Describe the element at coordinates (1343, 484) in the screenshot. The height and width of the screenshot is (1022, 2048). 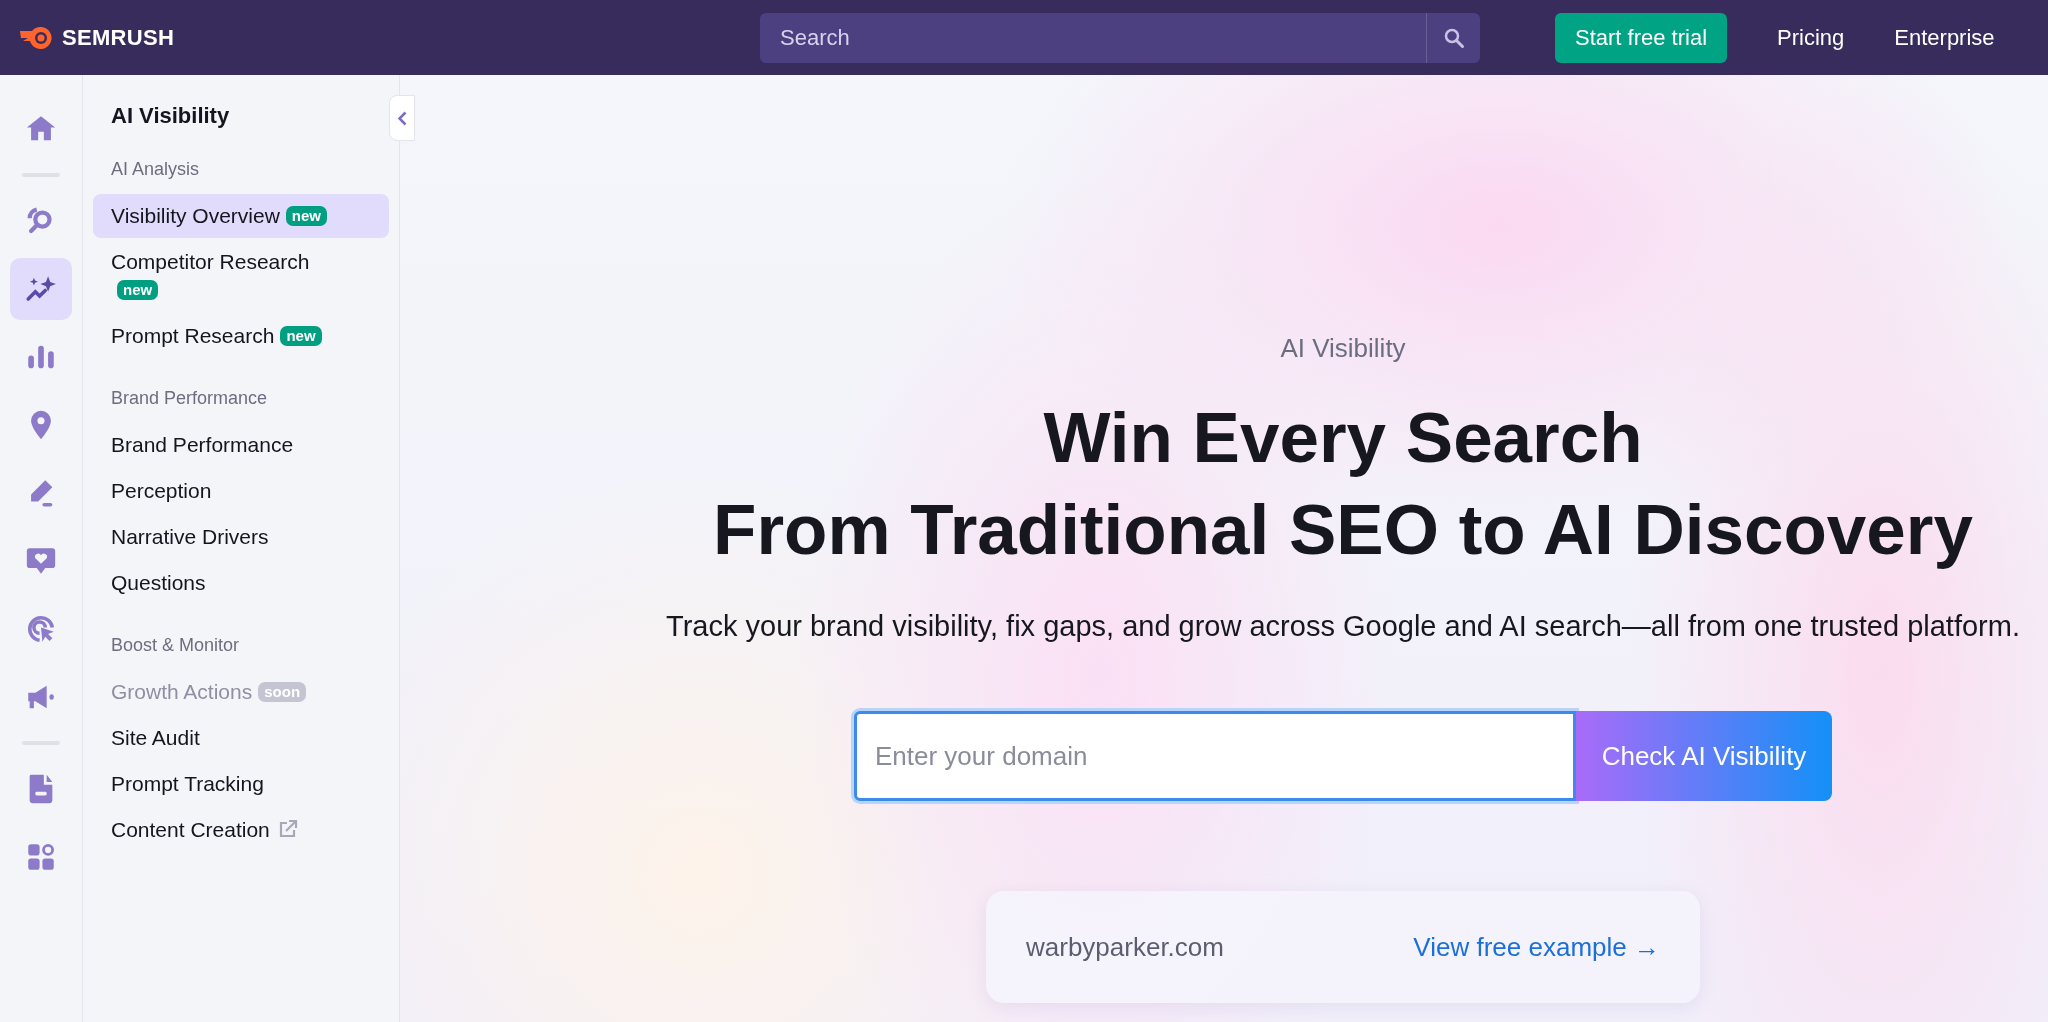
I see `headline: Win Every Search From Traditional SEO to AI Discovery` at that location.